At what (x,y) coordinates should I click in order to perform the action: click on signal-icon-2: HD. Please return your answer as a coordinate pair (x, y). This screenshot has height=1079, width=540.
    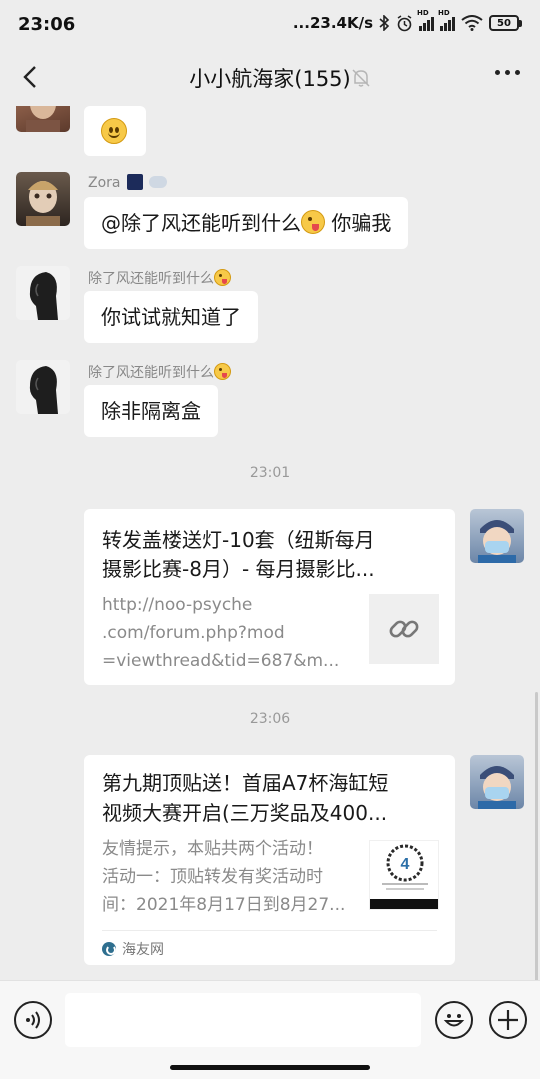
    Looking at the image, I should click on (446, 20).